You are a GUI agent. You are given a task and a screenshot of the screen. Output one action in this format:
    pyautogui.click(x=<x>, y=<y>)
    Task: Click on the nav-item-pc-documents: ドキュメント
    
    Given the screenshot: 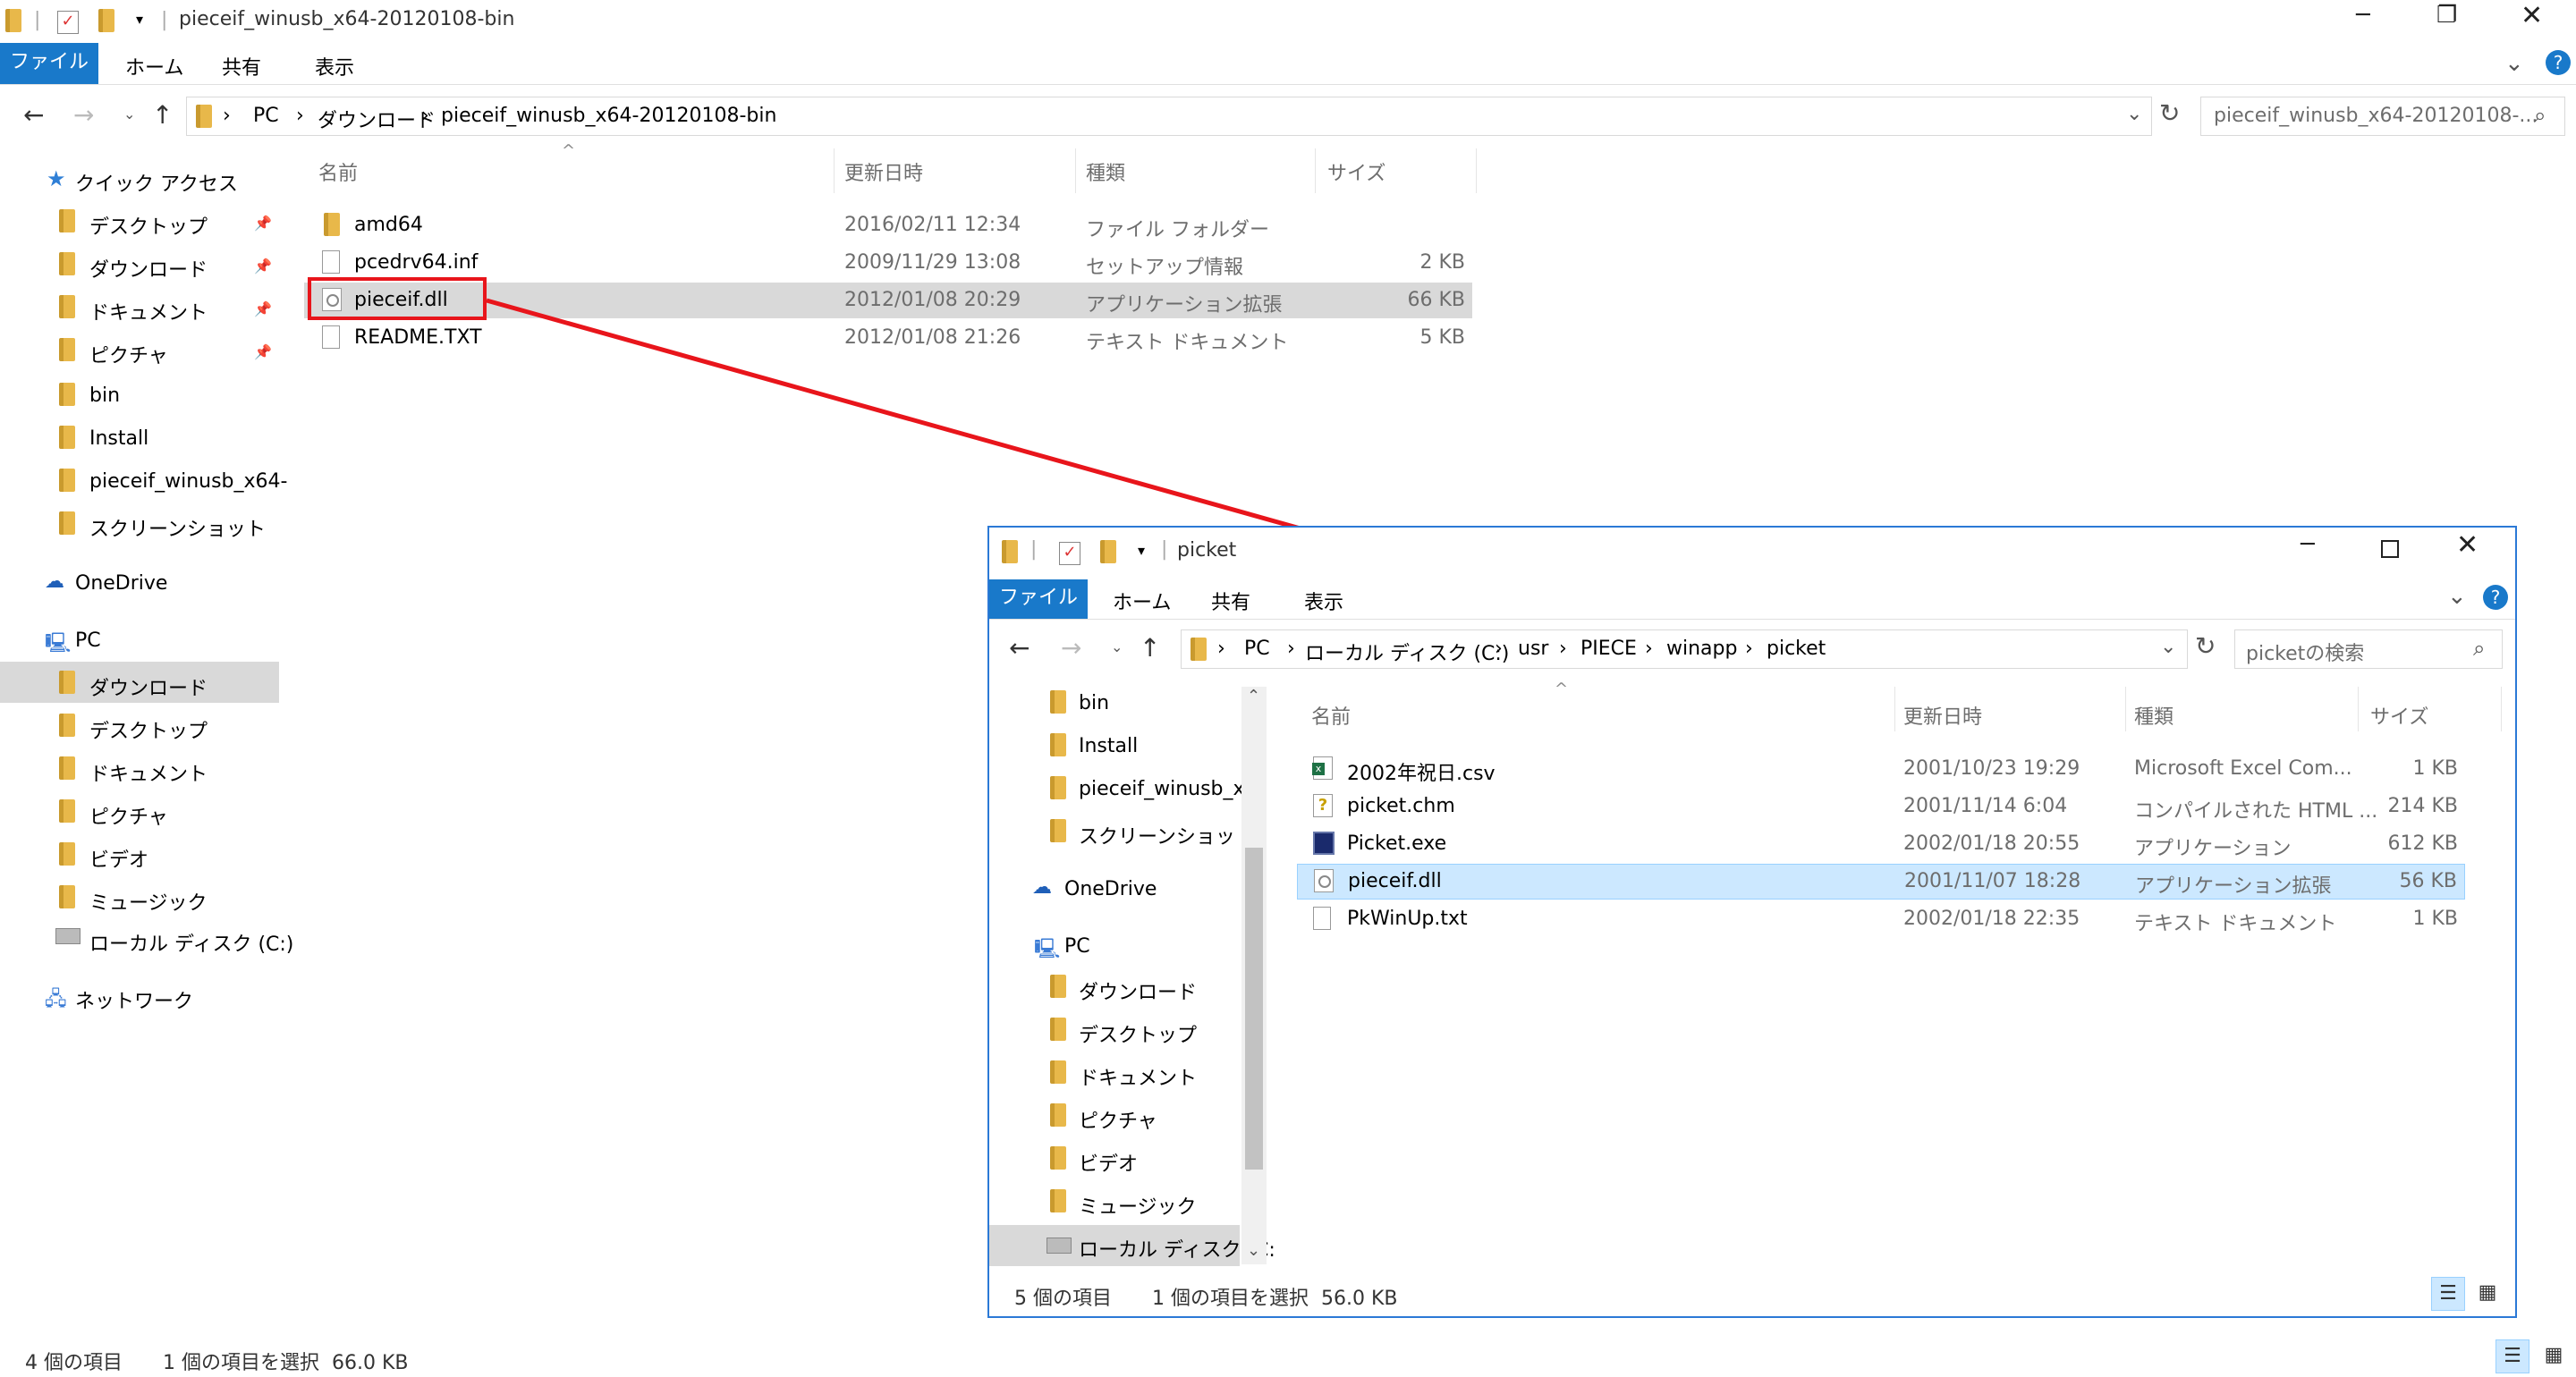 What is the action you would take?
    pyautogui.click(x=1138, y=1076)
    